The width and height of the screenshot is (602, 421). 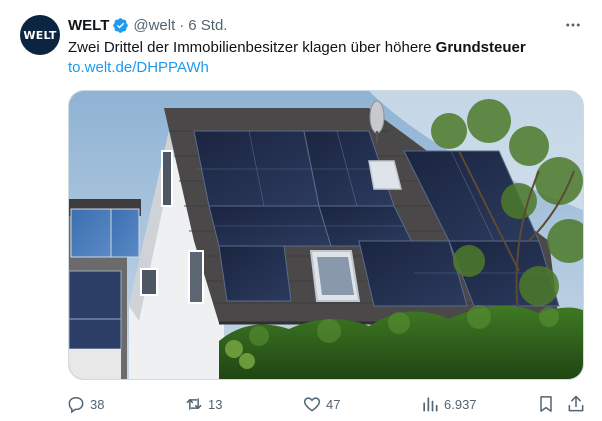 I want to click on views-icon, so click(x=430, y=404).